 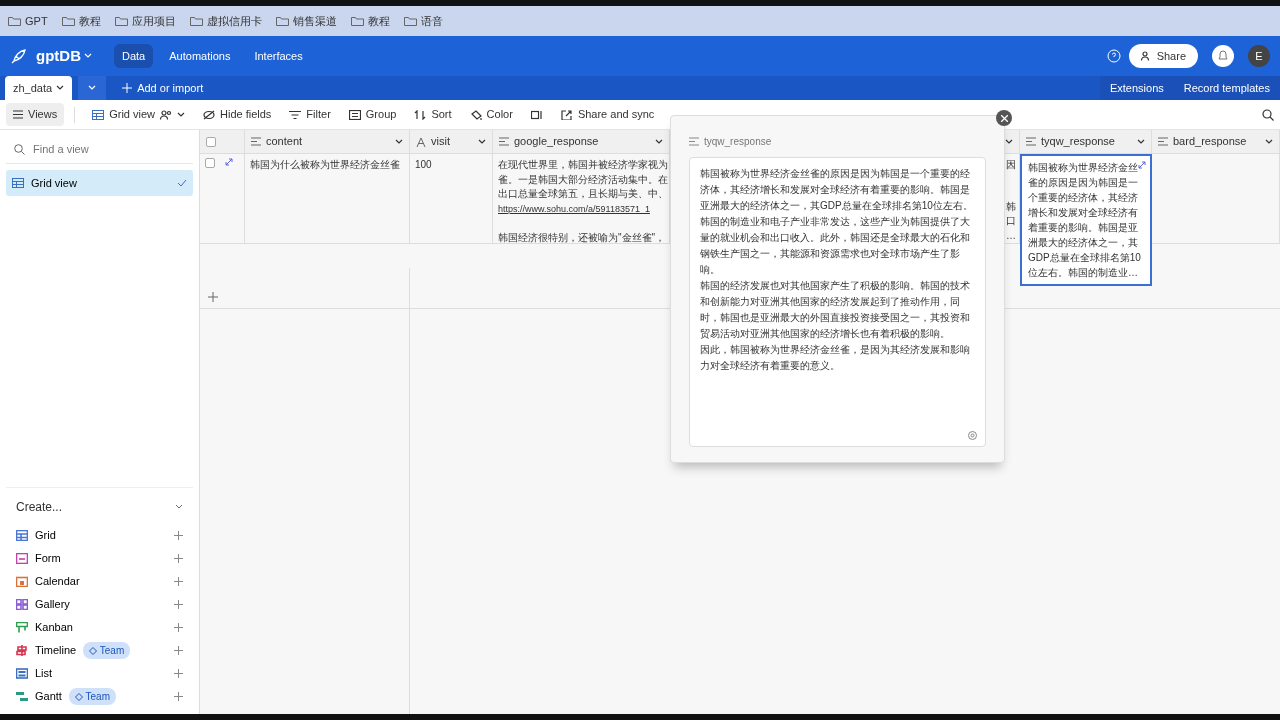 What do you see at coordinates (99, 558) in the screenshot?
I see `create-view-item: Form` at bounding box center [99, 558].